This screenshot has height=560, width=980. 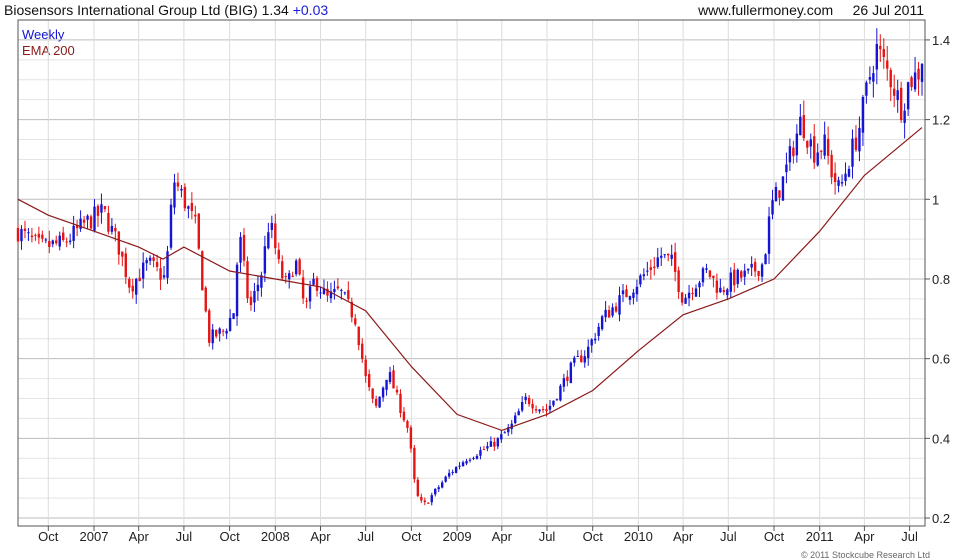 What do you see at coordinates (941, 279) in the screenshot?
I see `y-tick-label: 0.8` at bounding box center [941, 279].